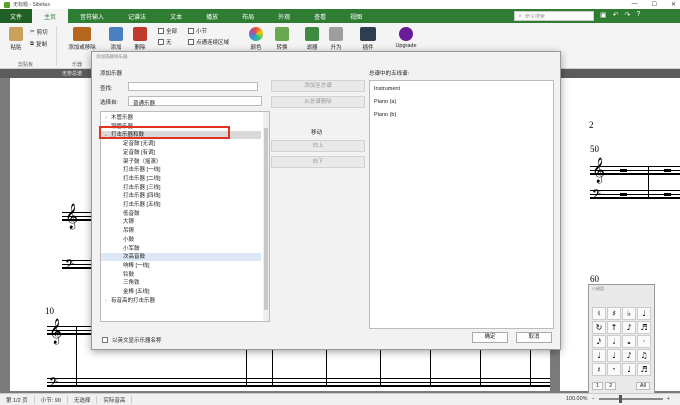 The image size is (680, 405). What do you see at coordinates (116, 39) in the screenshot?
I see `add-bar-button: 添加` at bounding box center [116, 39].